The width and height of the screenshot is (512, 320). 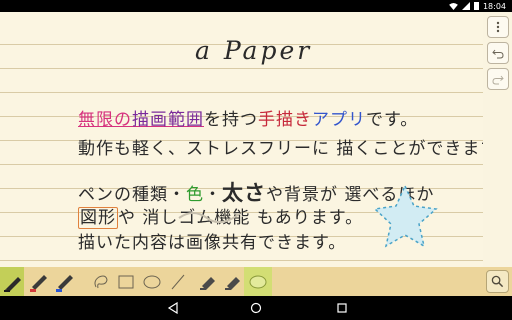 I want to click on text-segment: です。, so click(x=392, y=120).